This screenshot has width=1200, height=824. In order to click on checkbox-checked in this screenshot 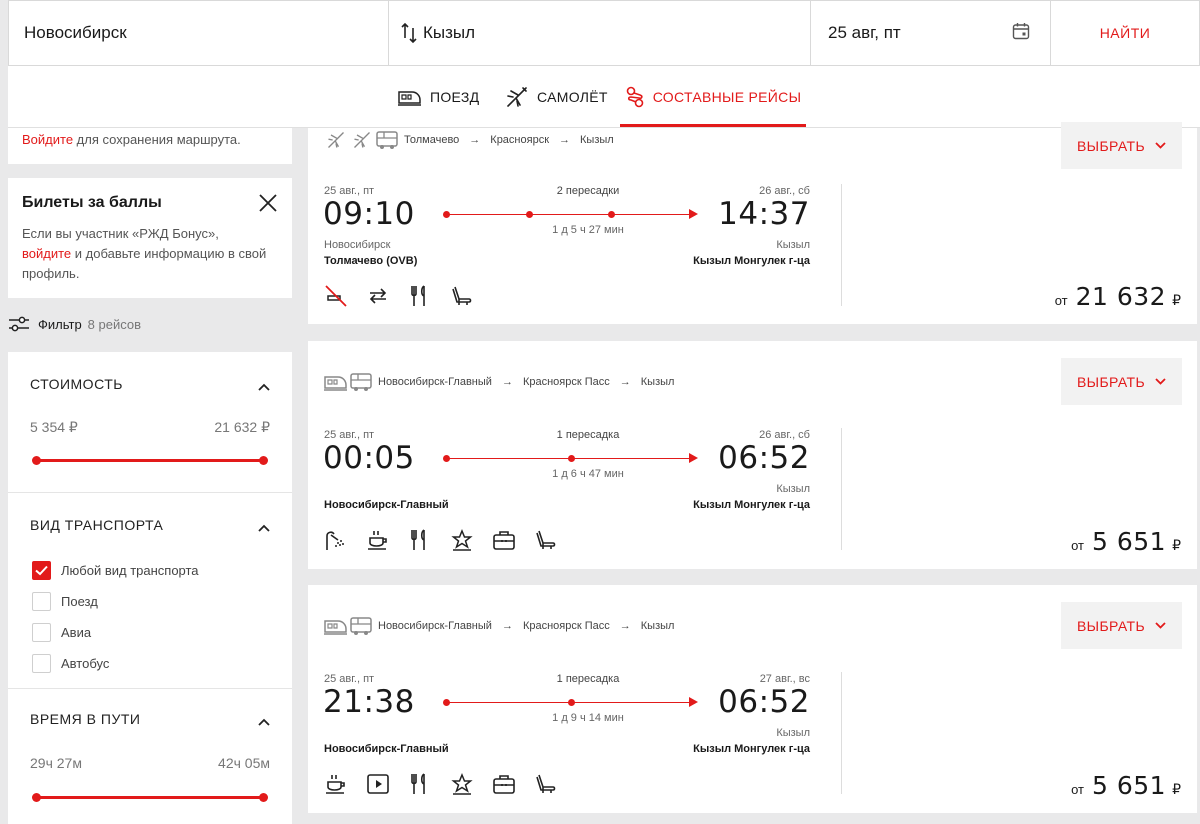, I will do `click(41, 570)`.